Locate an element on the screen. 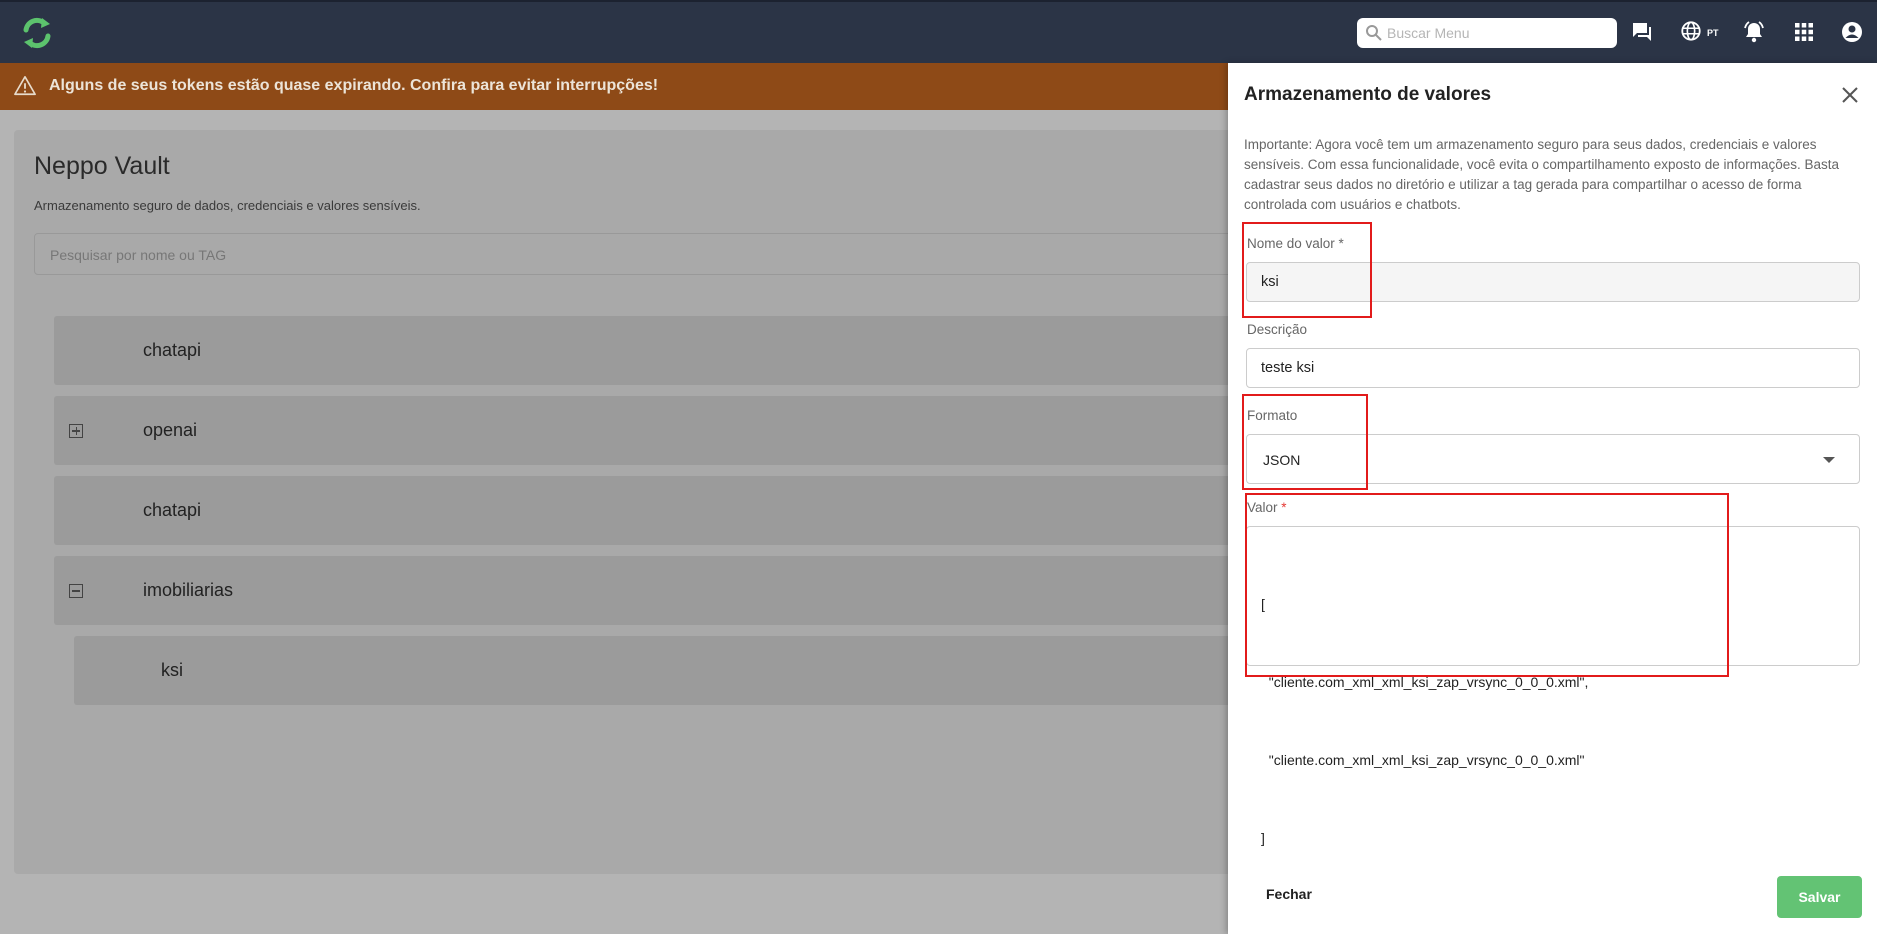 The image size is (1877, 934). expand-icon is located at coordinates (76, 431).